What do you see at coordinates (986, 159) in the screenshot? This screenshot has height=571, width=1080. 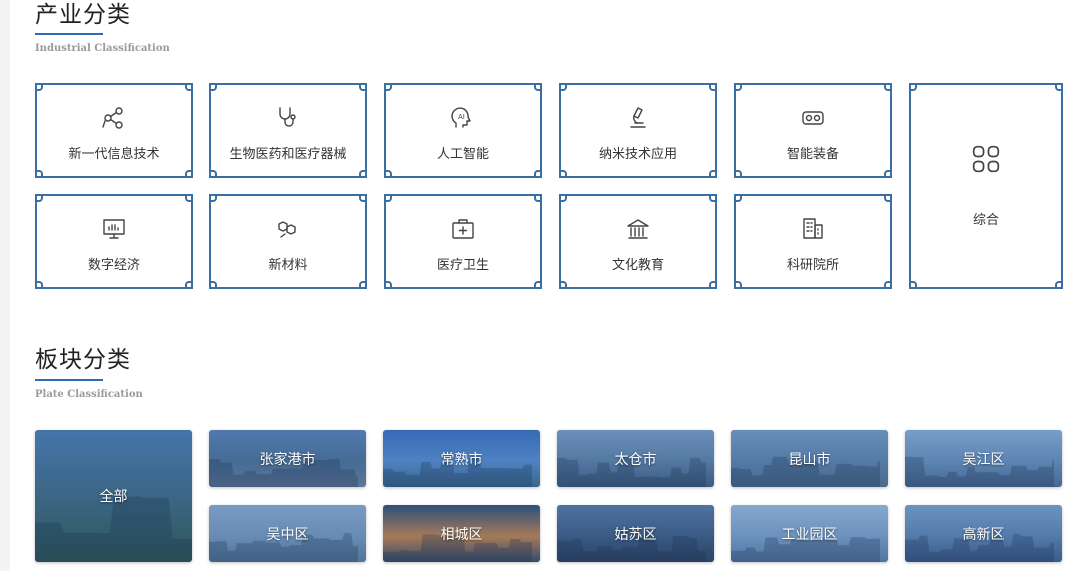 I see `grid-apps-icon` at bounding box center [986, 159].